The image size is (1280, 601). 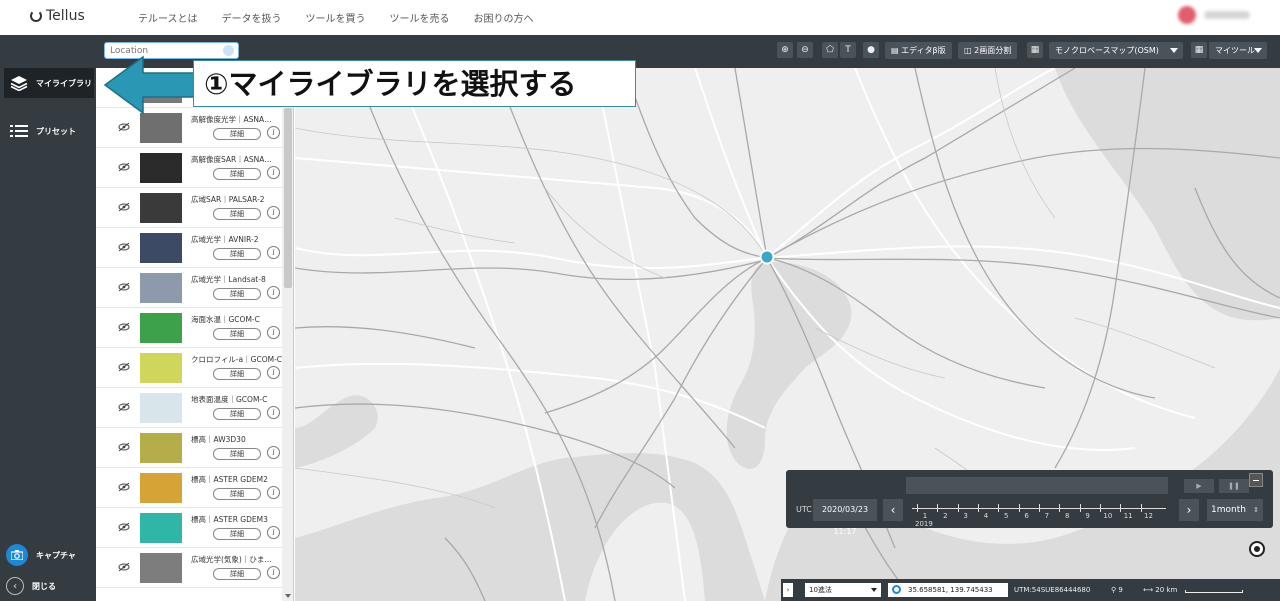 What do you see at coordinates (1040, 515) in the screenshot?
I see `timeline-scale: 2019 1 2 3 4 5 6 7 8 9 10 11 12` at bounding box center [1040, 515].